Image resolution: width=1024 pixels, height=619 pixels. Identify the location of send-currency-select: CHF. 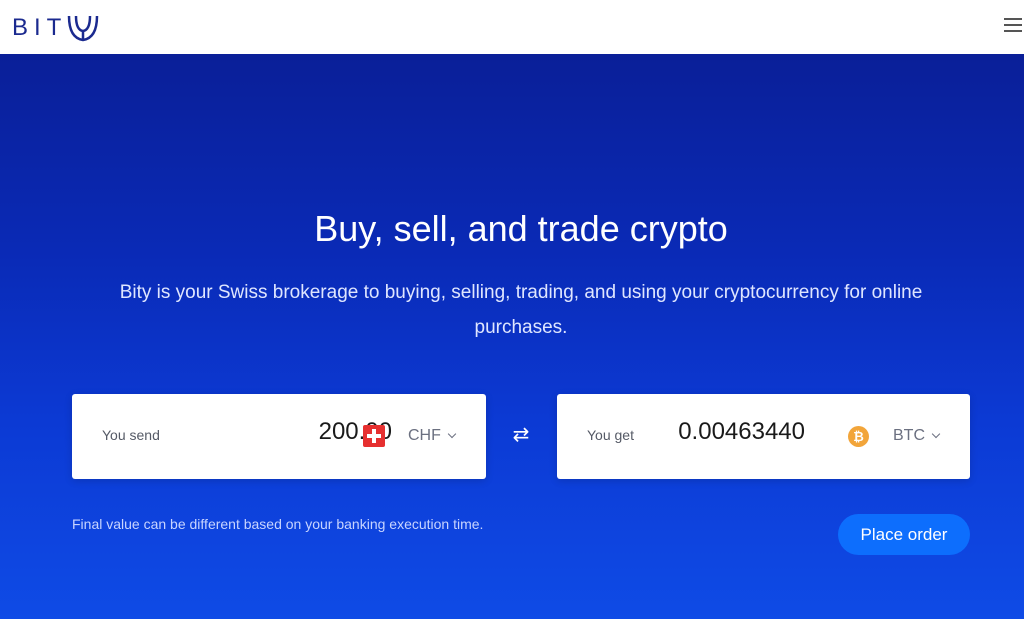
(432, 436).